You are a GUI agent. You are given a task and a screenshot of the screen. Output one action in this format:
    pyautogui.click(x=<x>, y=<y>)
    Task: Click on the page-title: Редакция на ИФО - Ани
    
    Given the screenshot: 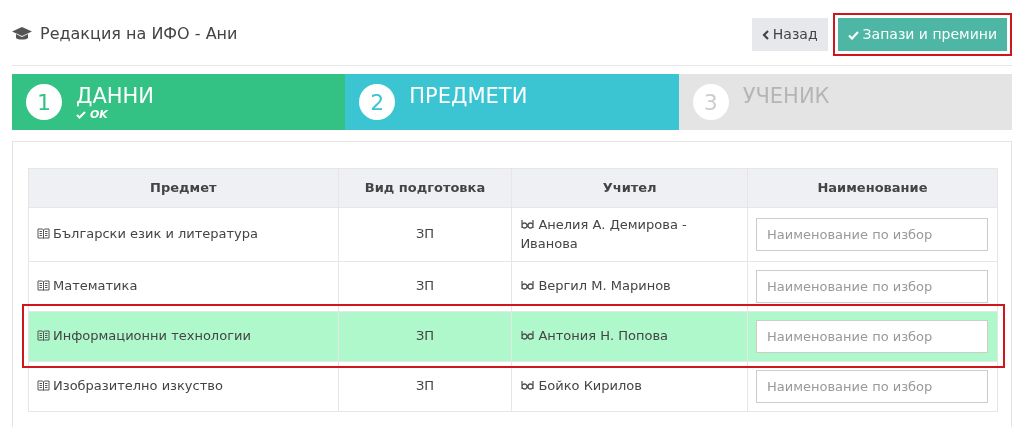 What is the action you would take?
    pyautogui.click(x=139, y=34)
    